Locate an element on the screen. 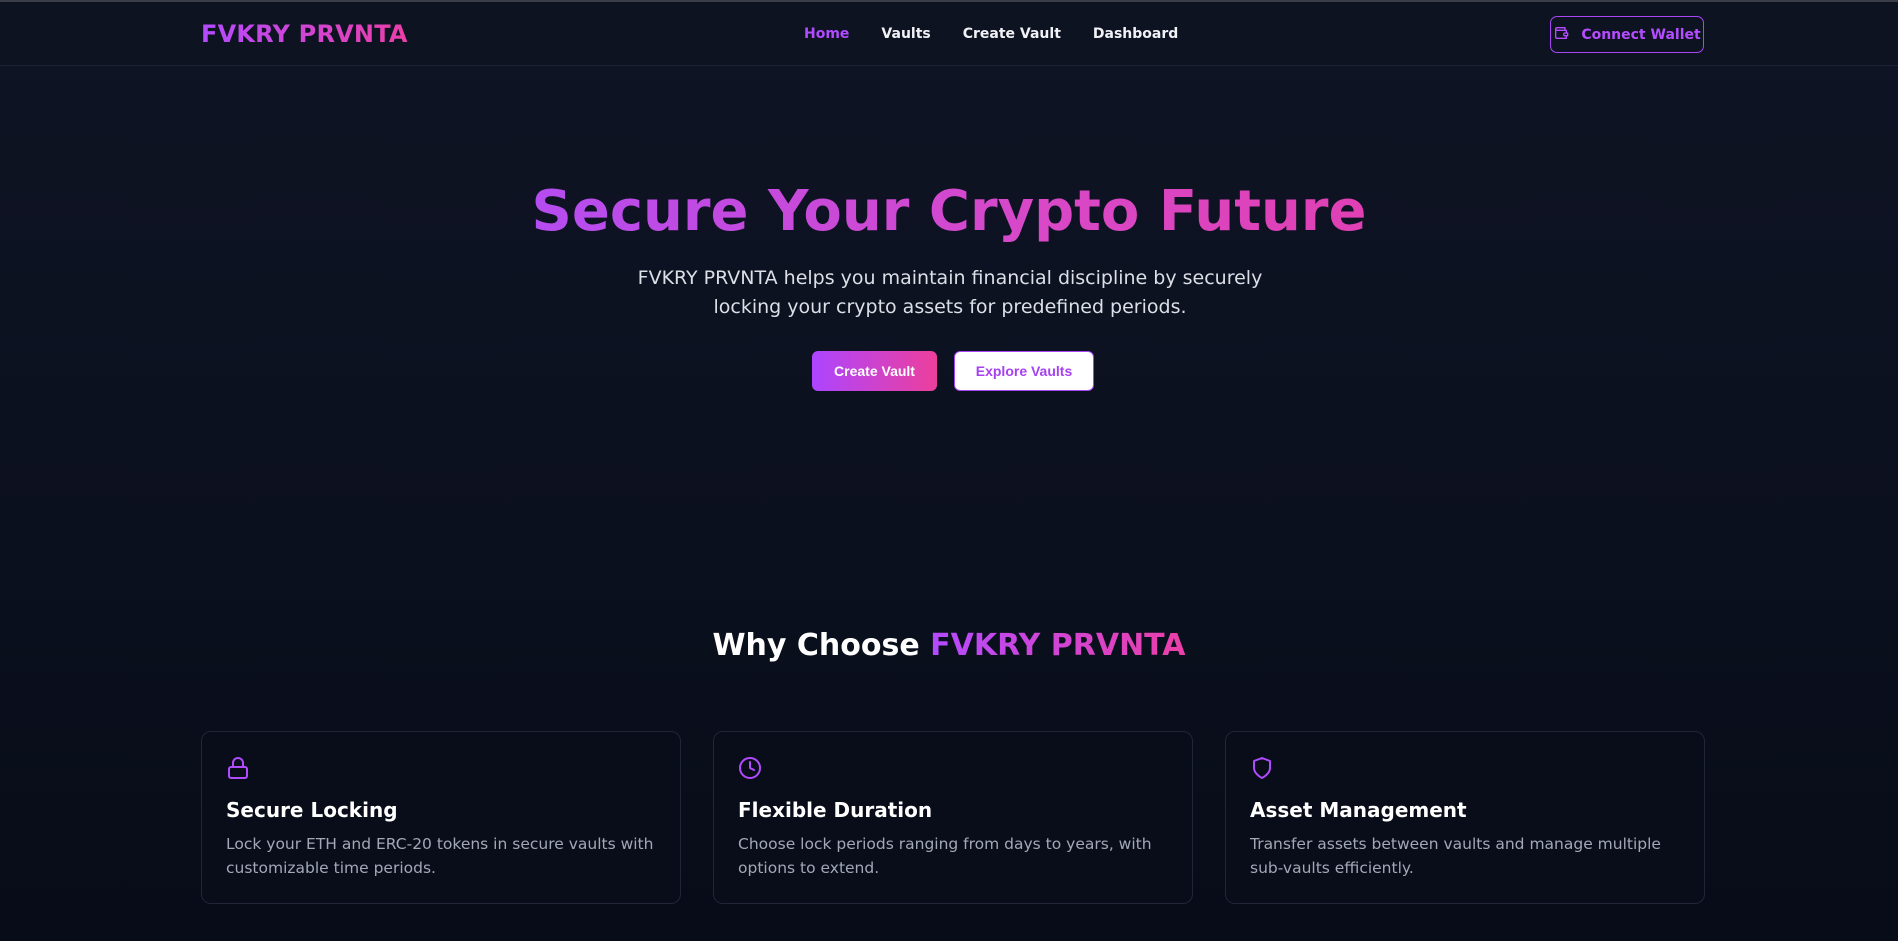 This screenshot has width=1898, height=941. lock-icon is located at coordinates (238, 768).